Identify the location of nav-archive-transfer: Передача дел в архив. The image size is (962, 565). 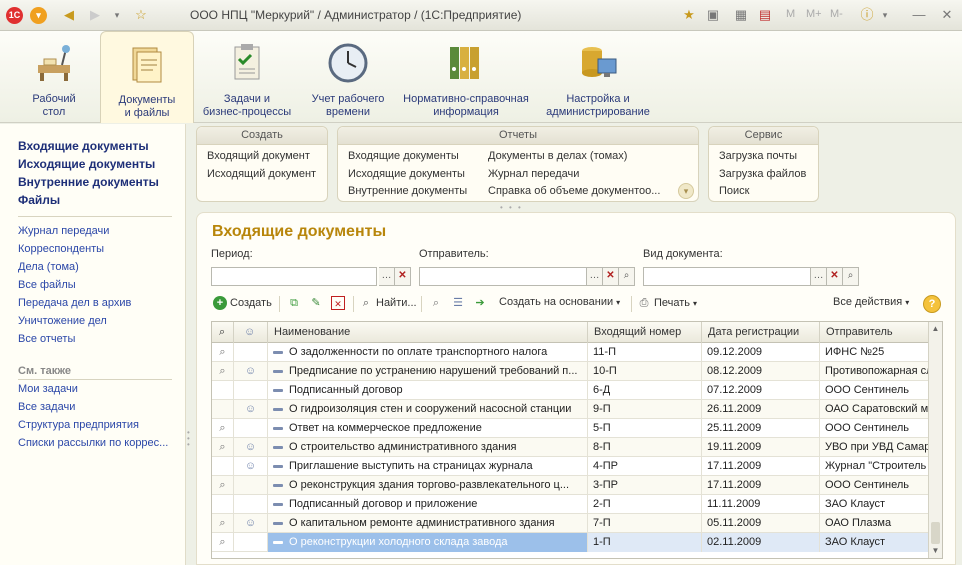
(74, 303).